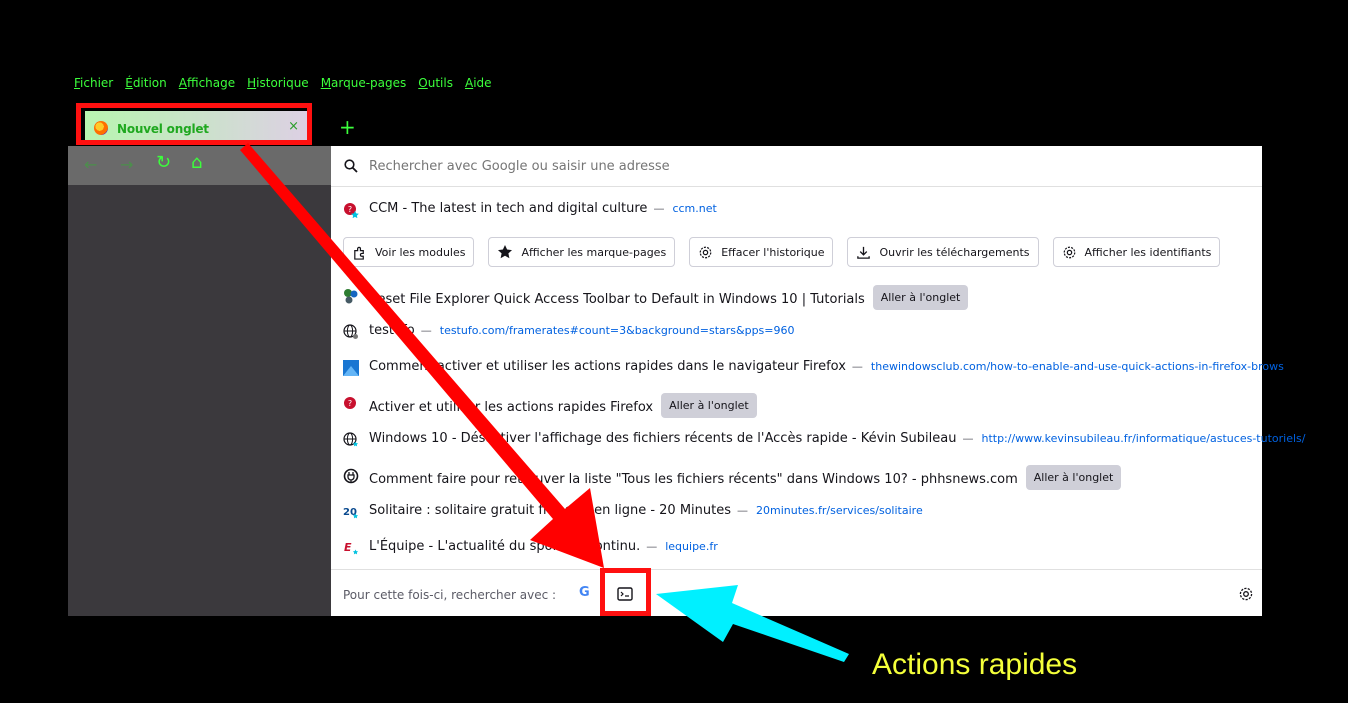 This screenshot has width=1348, height=703. I want to click on page-content-area, so click(199, 400).